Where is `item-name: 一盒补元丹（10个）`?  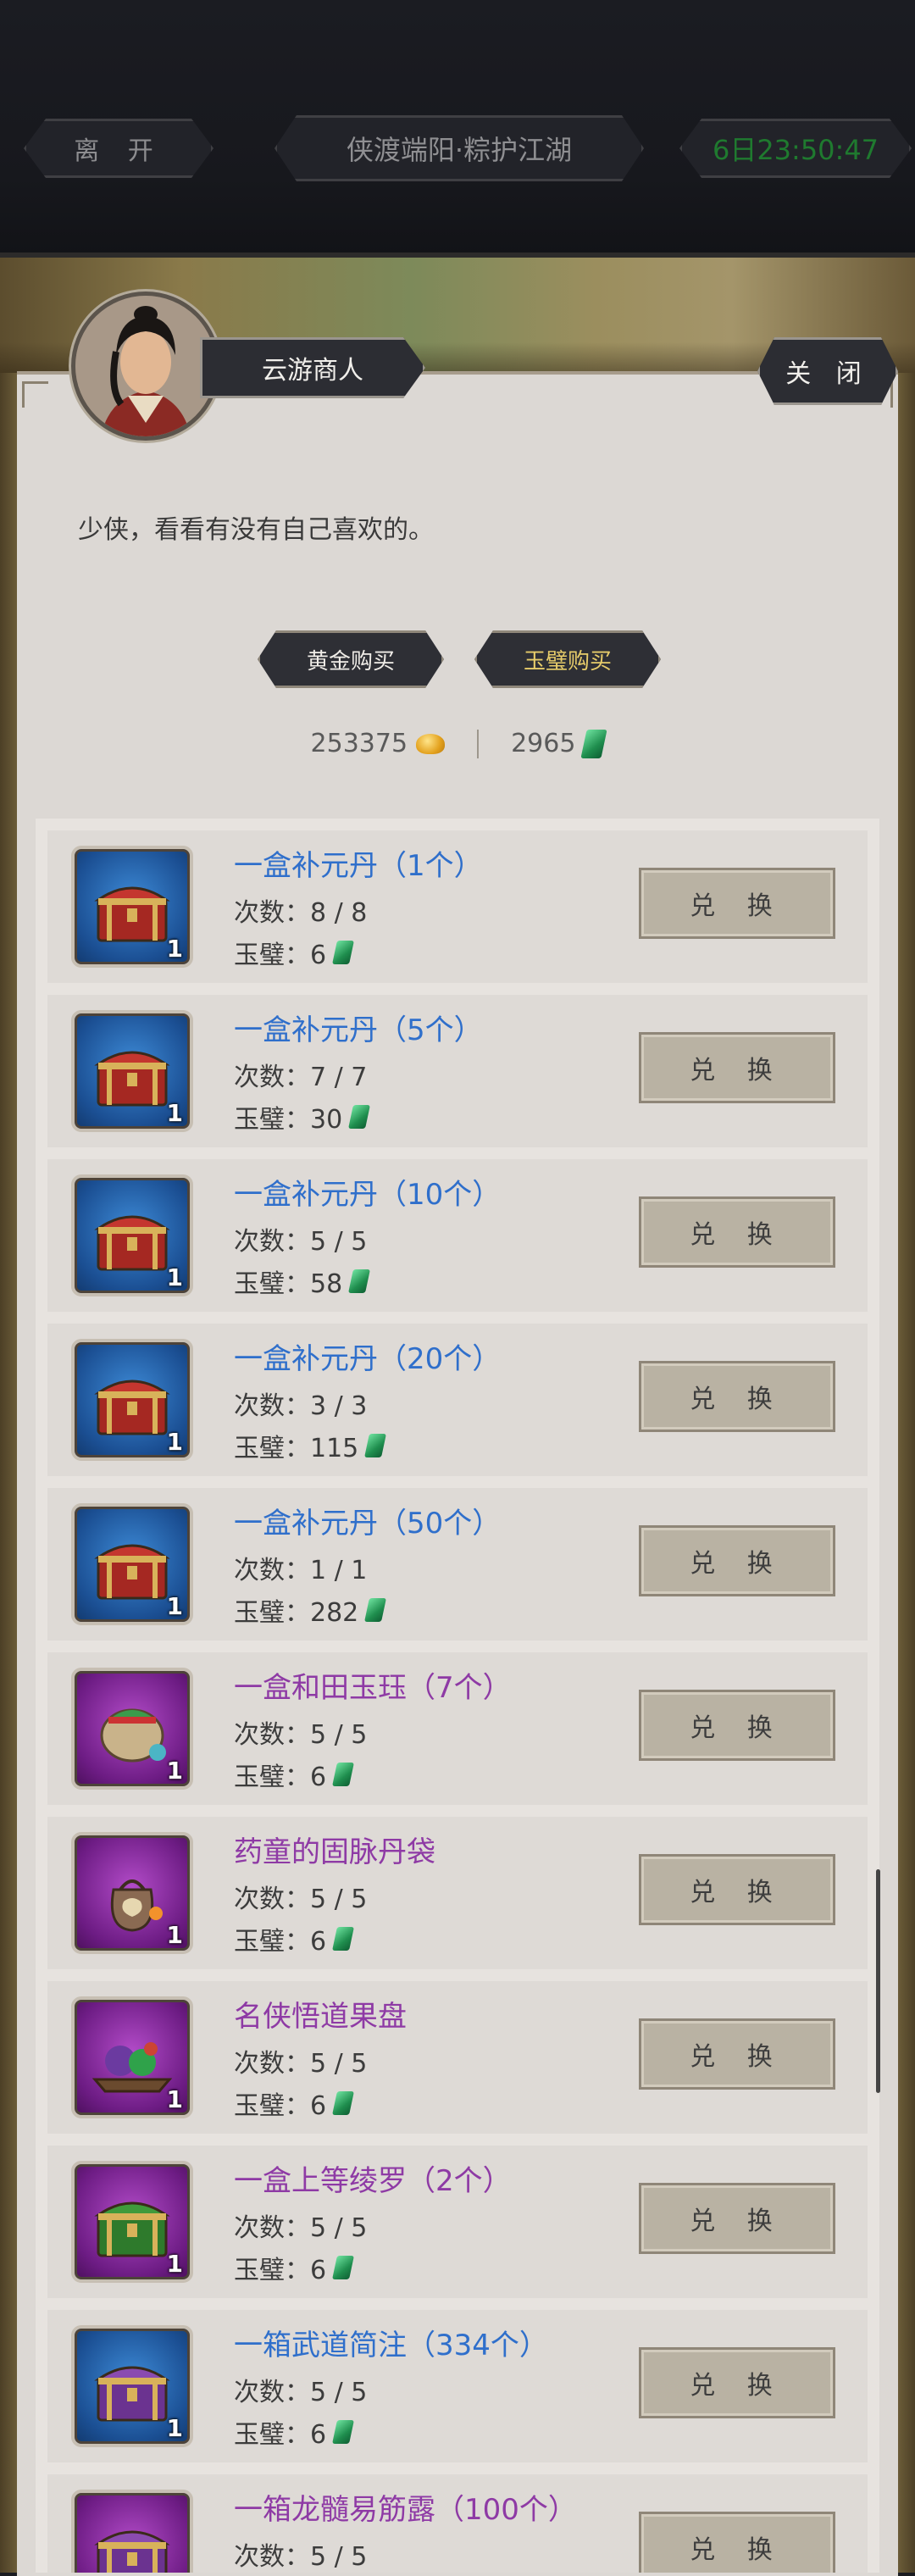
item-name: 一盒补元丹（10个） is located at coordinates (368, 1195).